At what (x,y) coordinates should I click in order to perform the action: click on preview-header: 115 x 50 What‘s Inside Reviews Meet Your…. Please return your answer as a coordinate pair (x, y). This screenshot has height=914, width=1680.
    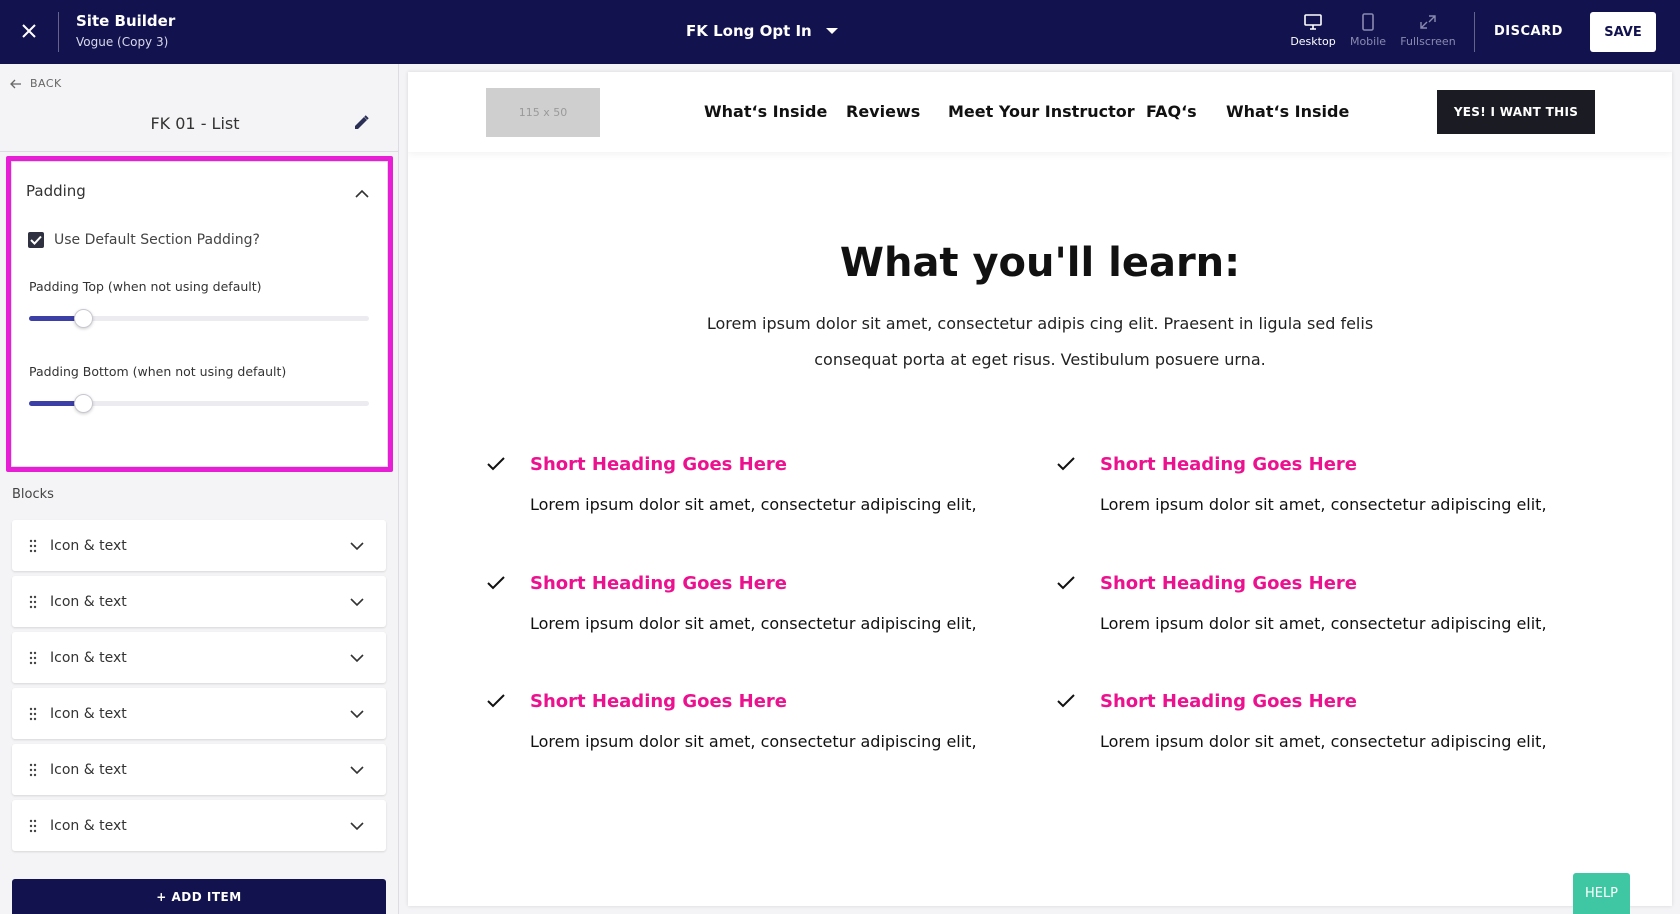
    Looking at the image, I should click on (1040, 112).